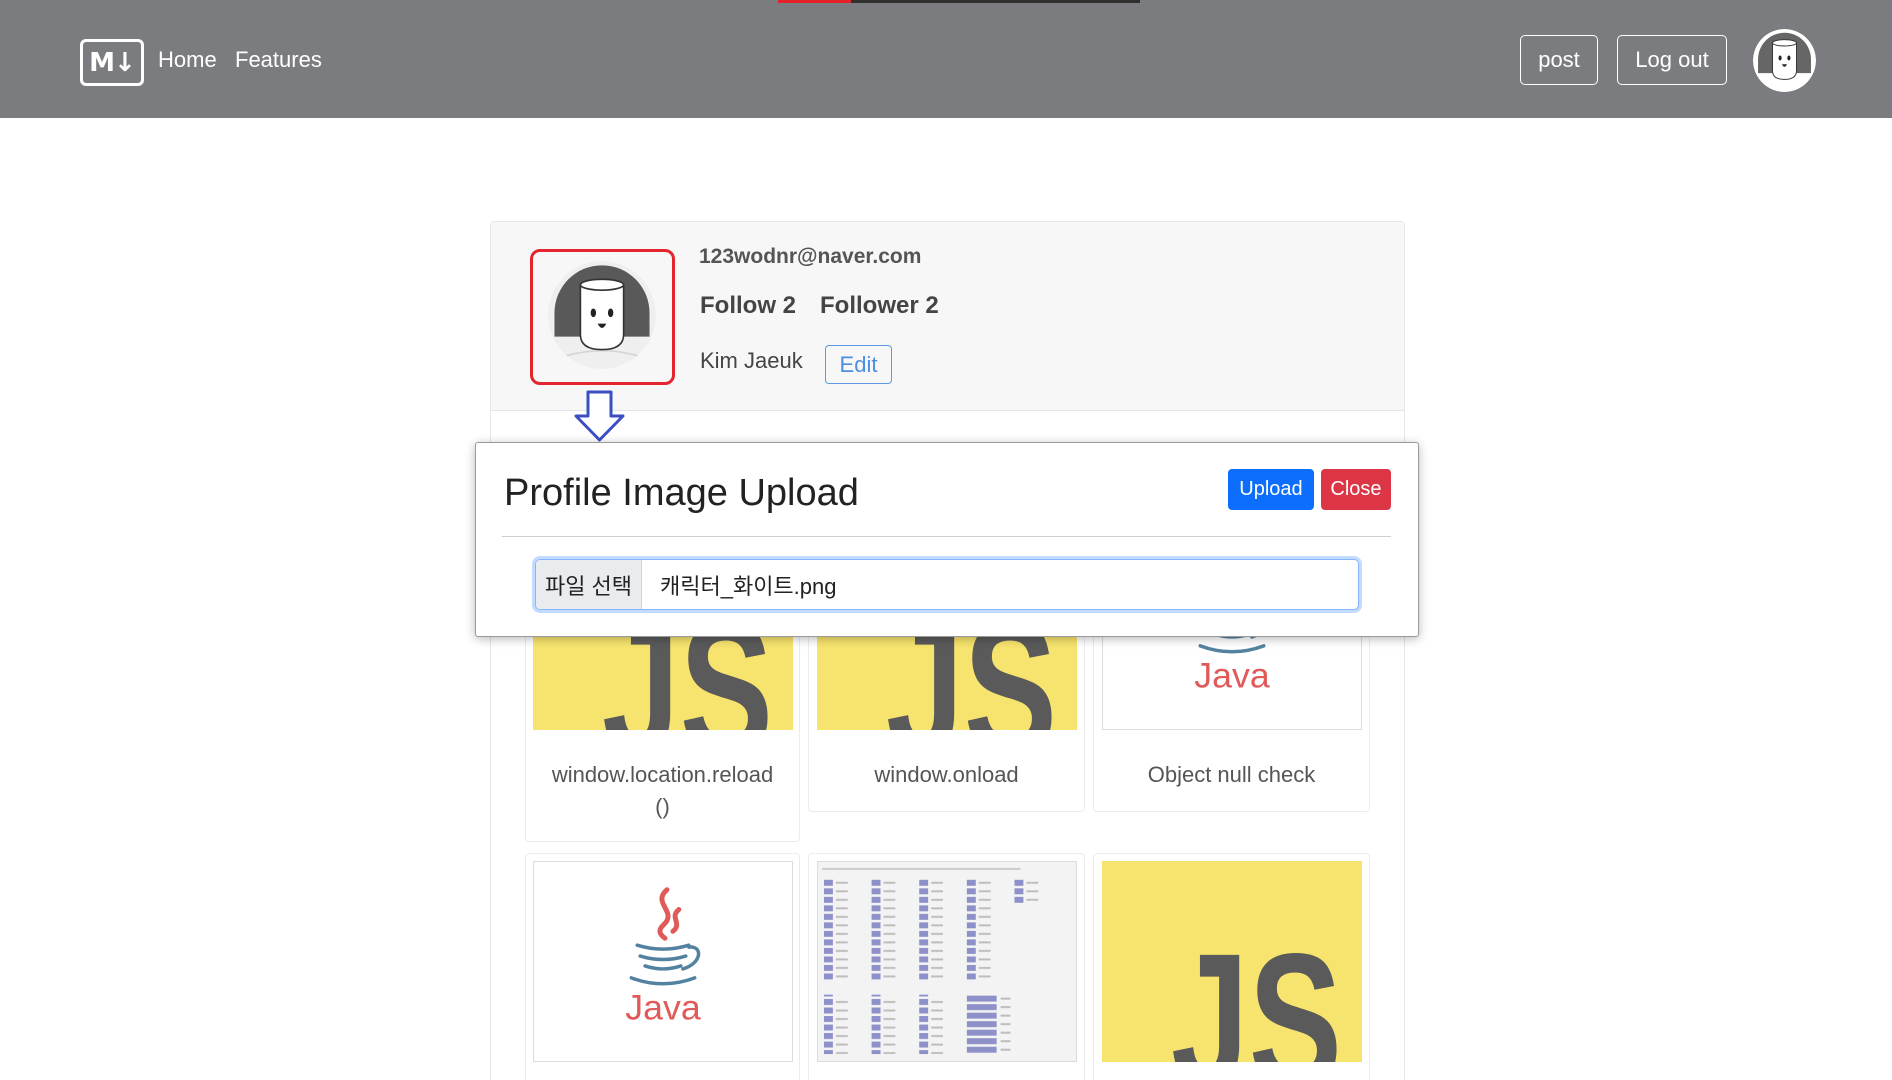 The image size is (1892, 1080). What do you see at coordinates (1559, 60) in the screenshot?
I see `post-button: post` at bounding box center [1559, 60].